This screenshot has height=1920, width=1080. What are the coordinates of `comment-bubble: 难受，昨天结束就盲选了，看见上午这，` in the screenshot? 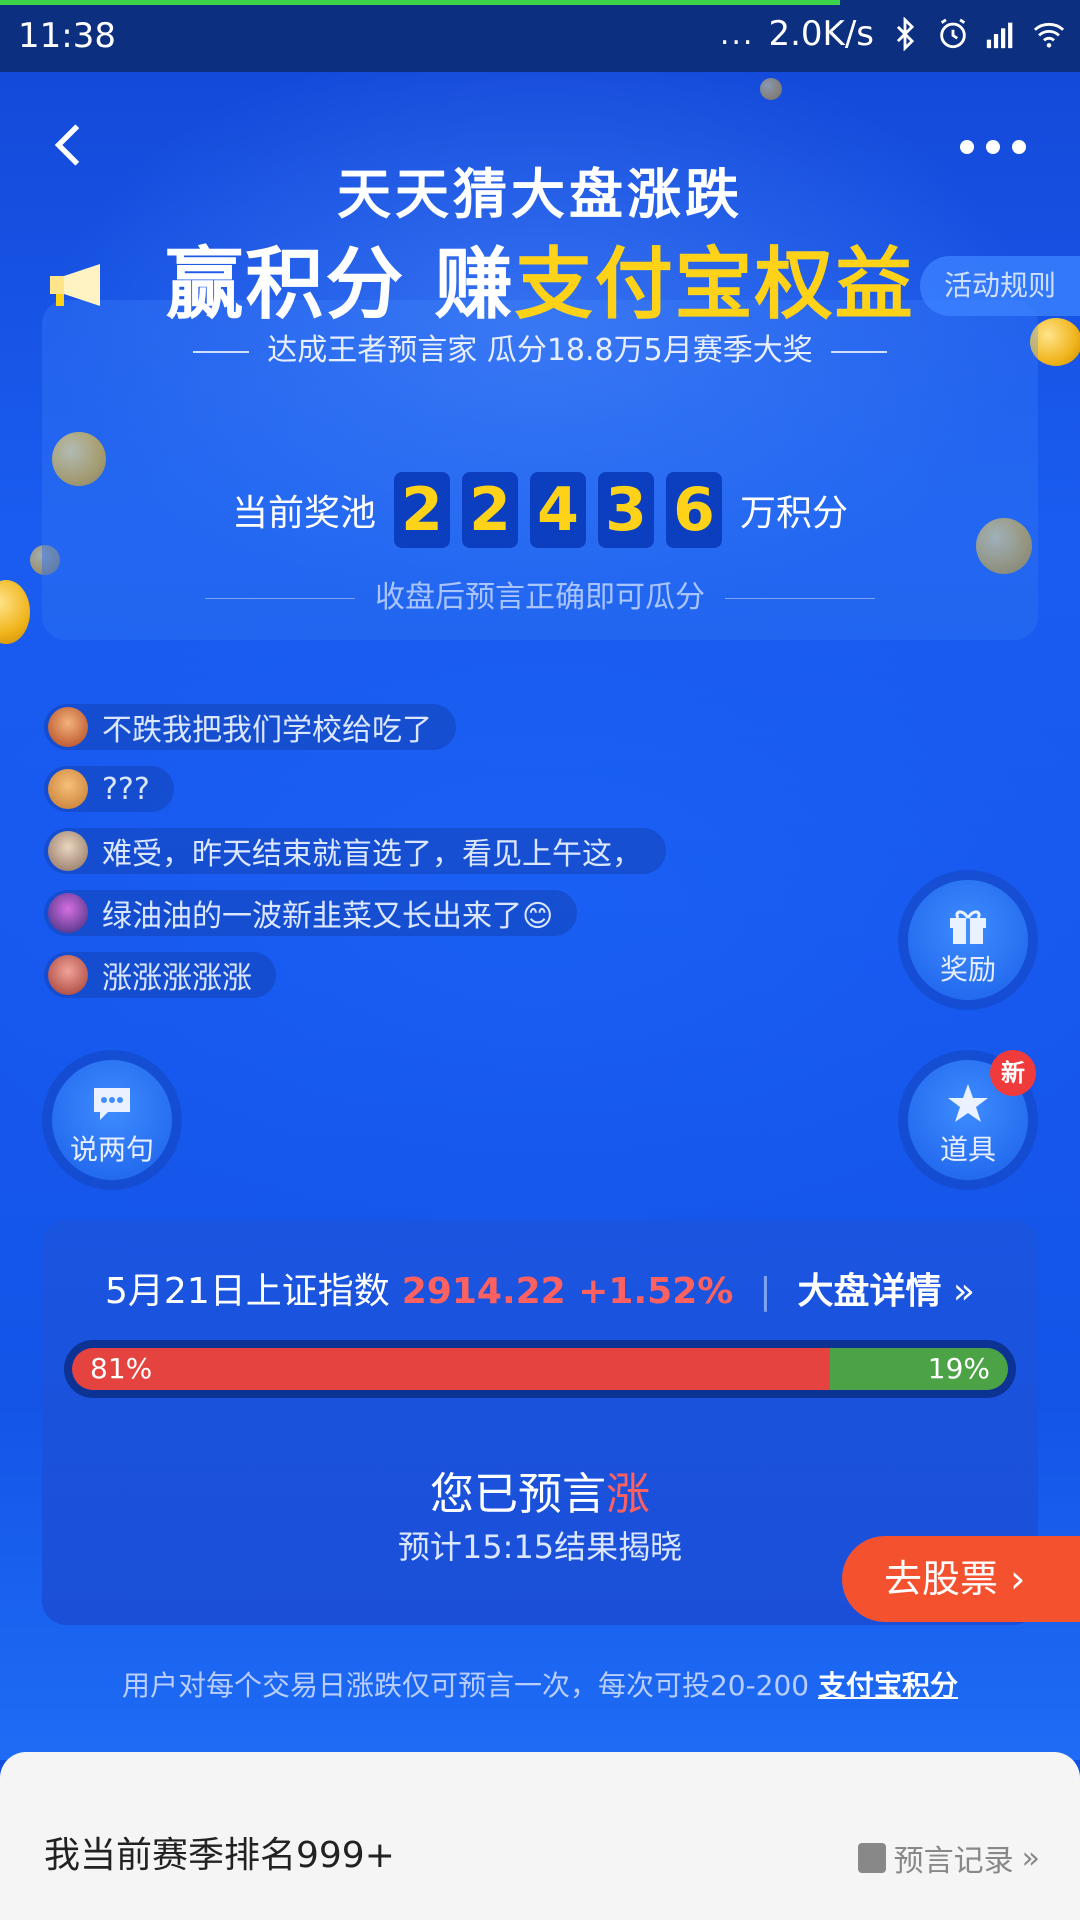 It's located at (355, 851).